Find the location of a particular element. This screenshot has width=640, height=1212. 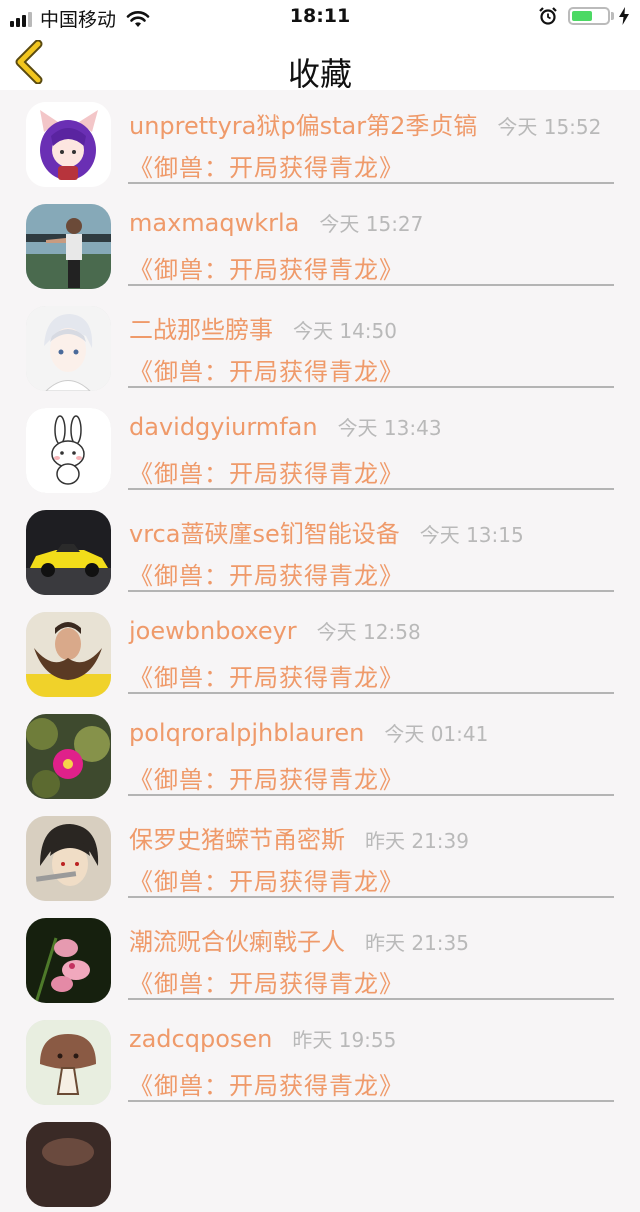

anime-character-avatar-icon is located at coordinates (68, 858).